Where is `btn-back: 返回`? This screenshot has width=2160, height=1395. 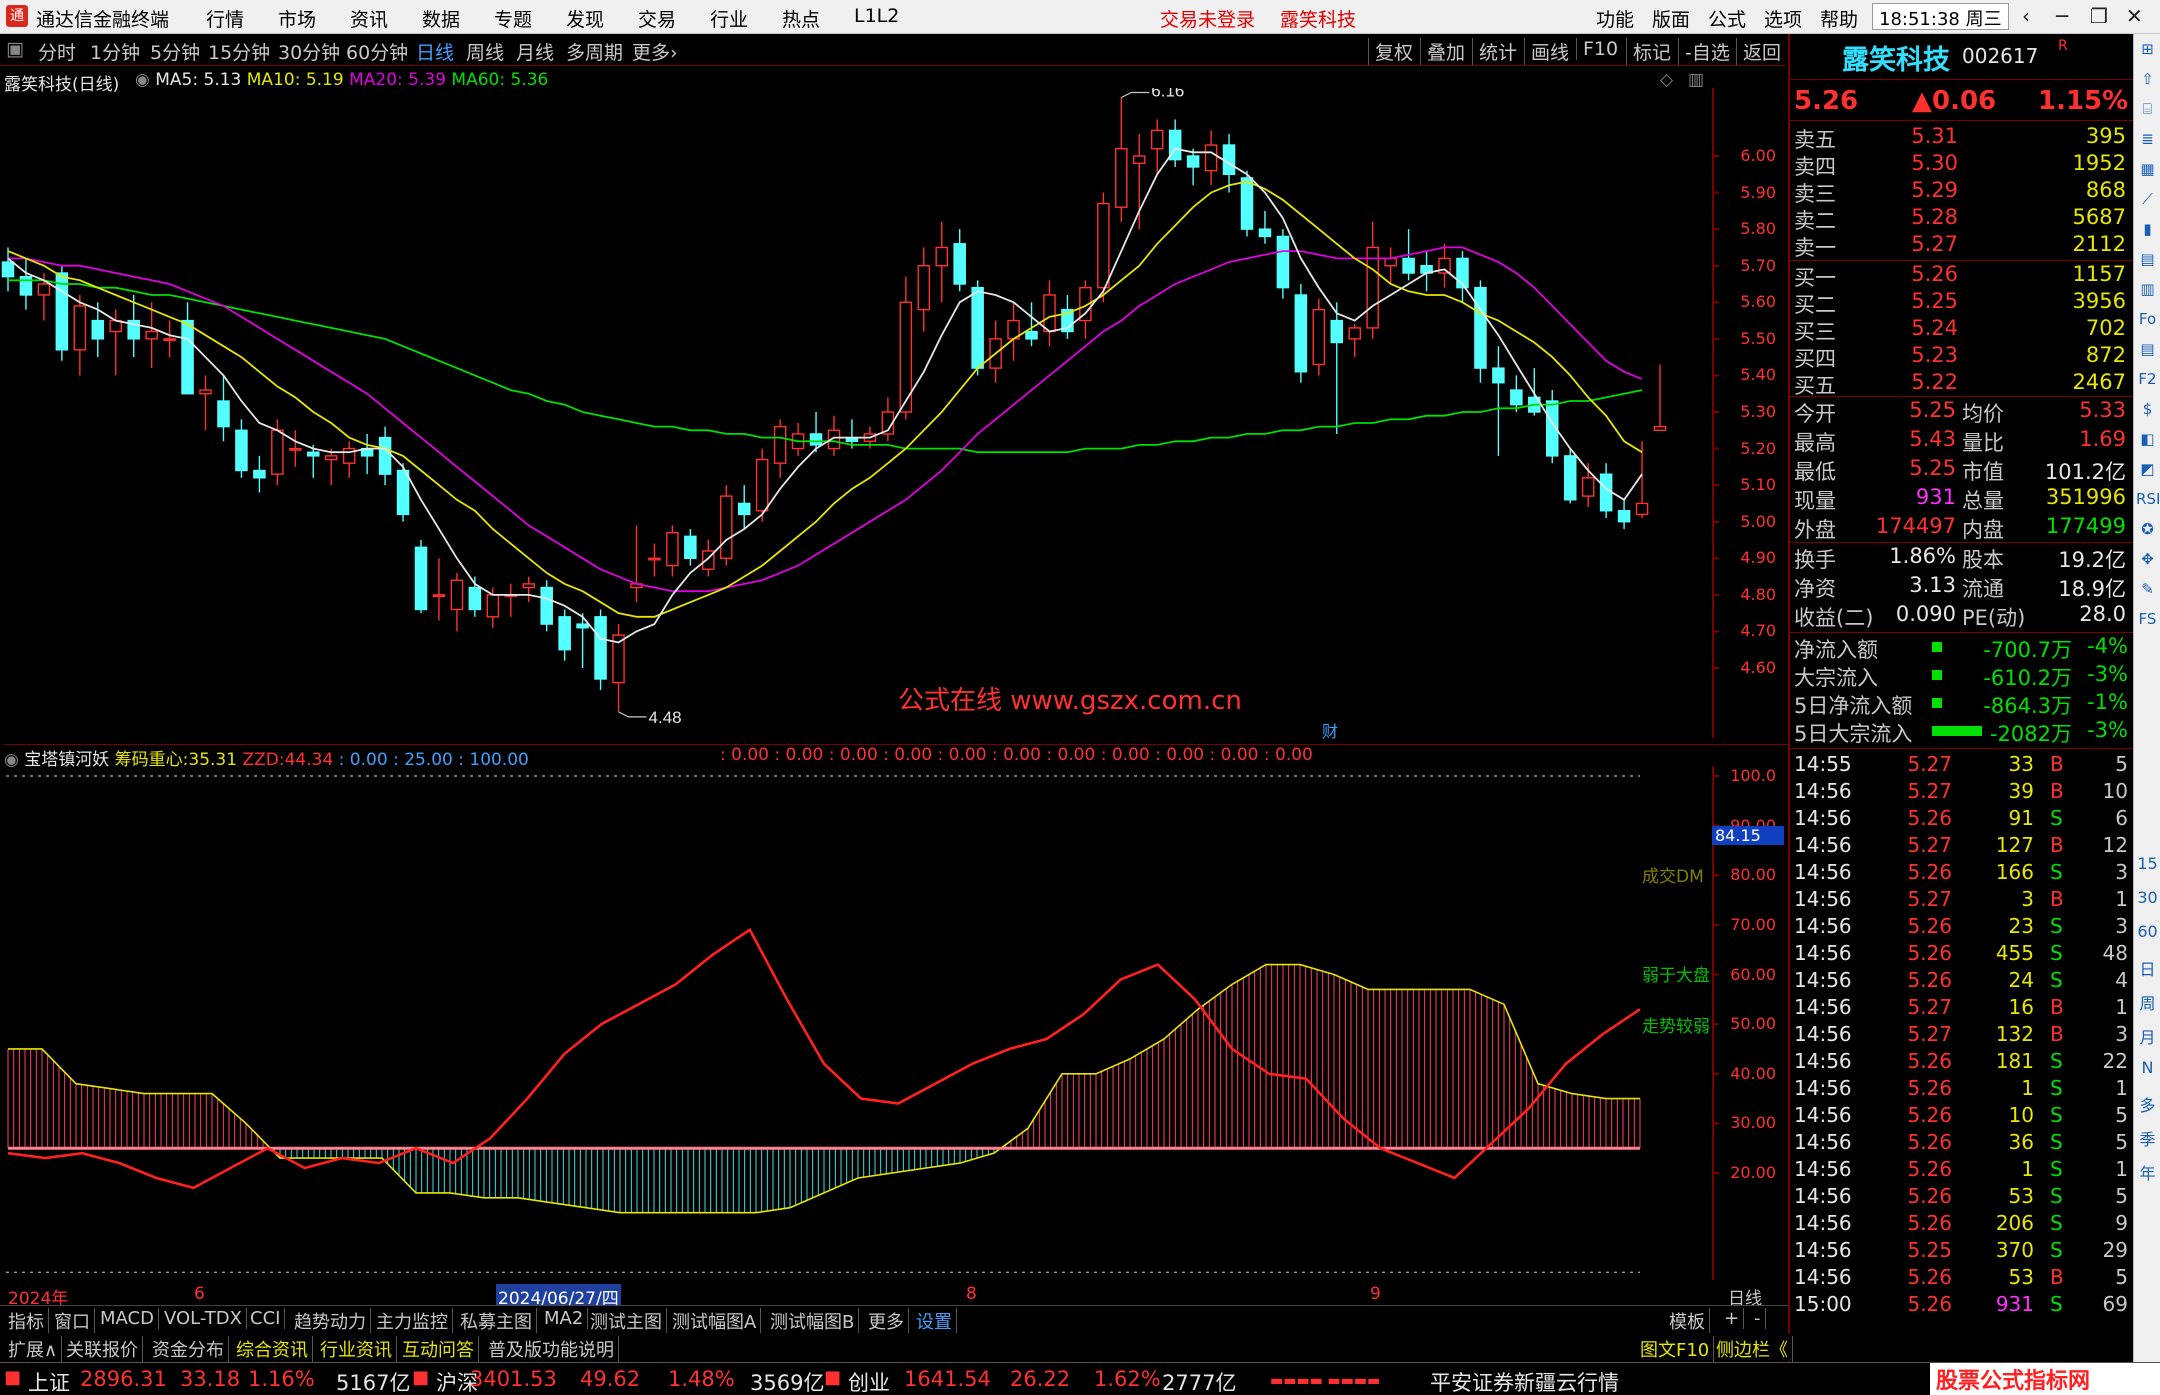
btn-back: 返回 is located at coordinates (1758, 51).